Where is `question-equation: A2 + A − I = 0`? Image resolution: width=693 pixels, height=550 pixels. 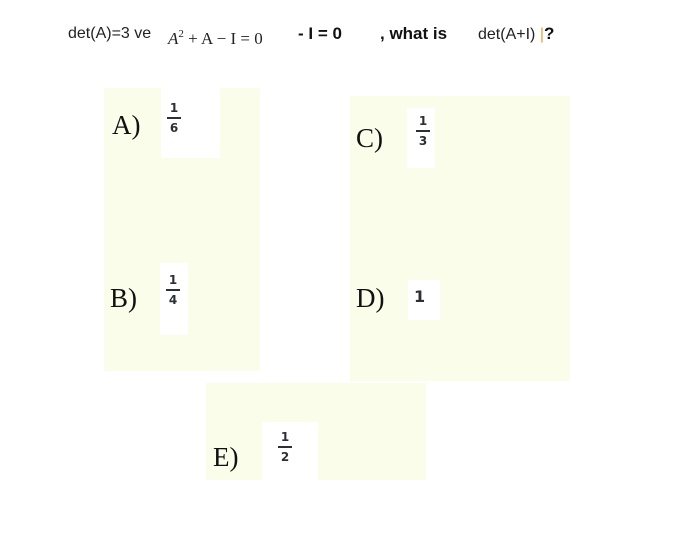 question-equation: A2 + A − I = 0 is located at coordinates (215, 36).